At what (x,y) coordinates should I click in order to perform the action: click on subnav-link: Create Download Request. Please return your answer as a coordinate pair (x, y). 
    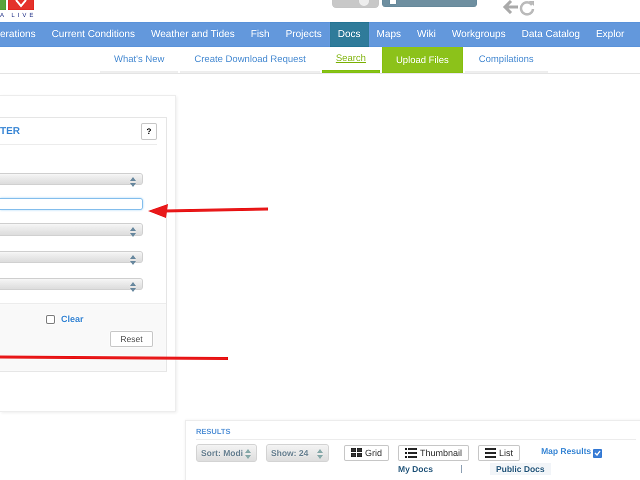
    Looking at the image, I should click on (250, 60).